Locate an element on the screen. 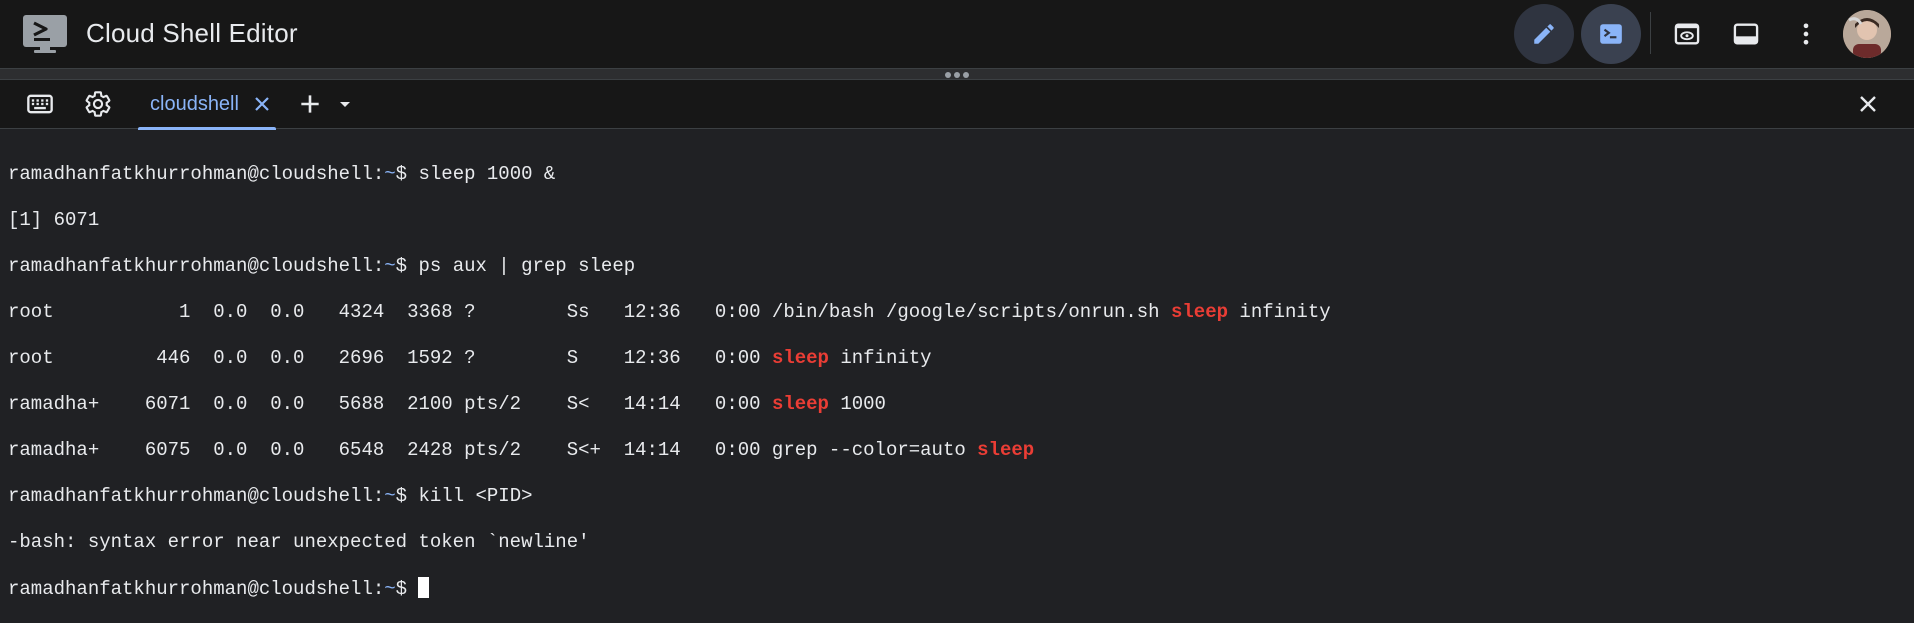 The height and width of the screenshot is (623, 1914). web-preview-button is located at coordinates (1687, 34).